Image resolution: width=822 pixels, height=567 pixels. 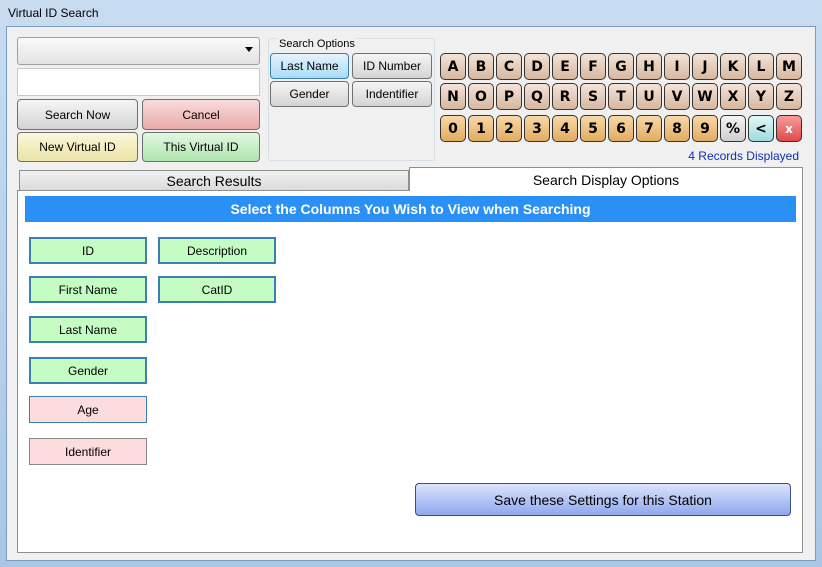 I want to click on key-s: S, so click(x=593, y=96).